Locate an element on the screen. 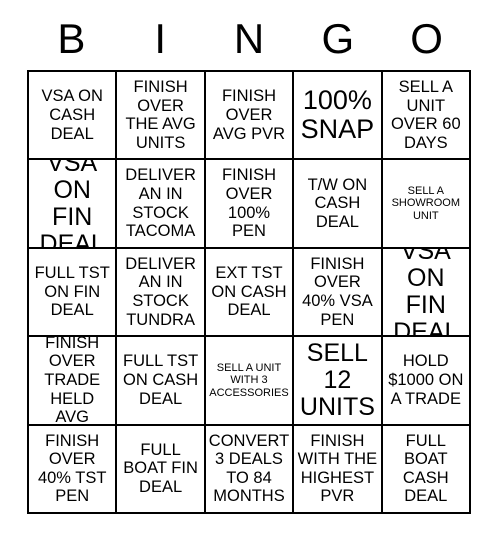 Image resolution: width=500 pixels, height=544 pixels. bingo-cell-r4c1: FINISH OVER TRADE HELD AVG is located at coordinates (73, 381).